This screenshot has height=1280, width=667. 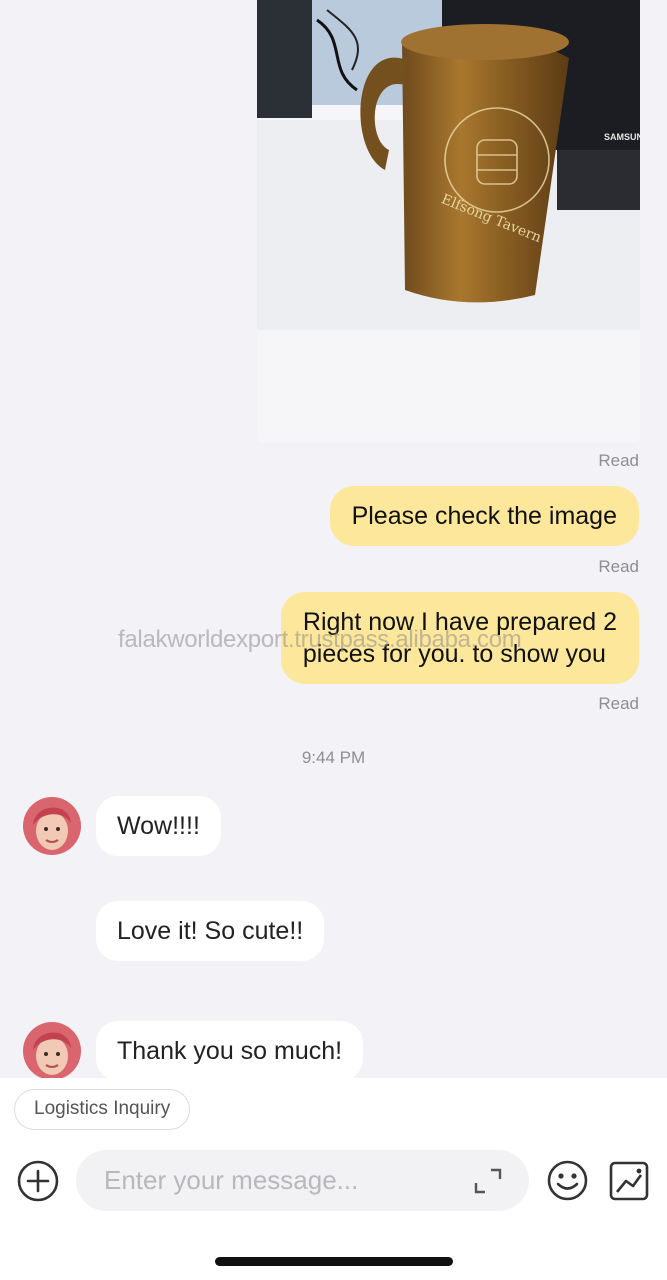 What do you see at coordinates (230, 1049) in the screenshot?
I see `incoming-message: Thank you so much!` at bounding box center [230, 1049].